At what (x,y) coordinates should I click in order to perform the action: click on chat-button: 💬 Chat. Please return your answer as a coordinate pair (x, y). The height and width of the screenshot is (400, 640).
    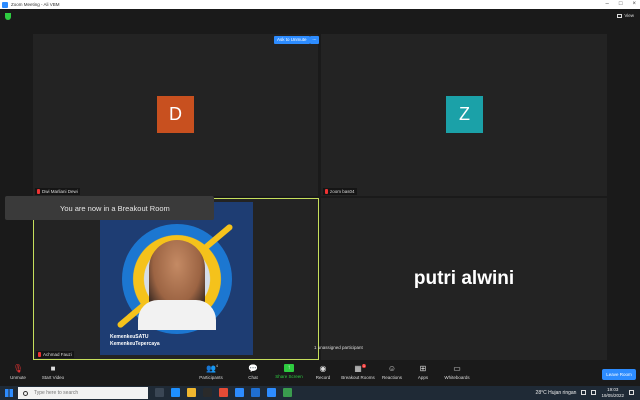
    Looking at the image, I should click on (253, 372).